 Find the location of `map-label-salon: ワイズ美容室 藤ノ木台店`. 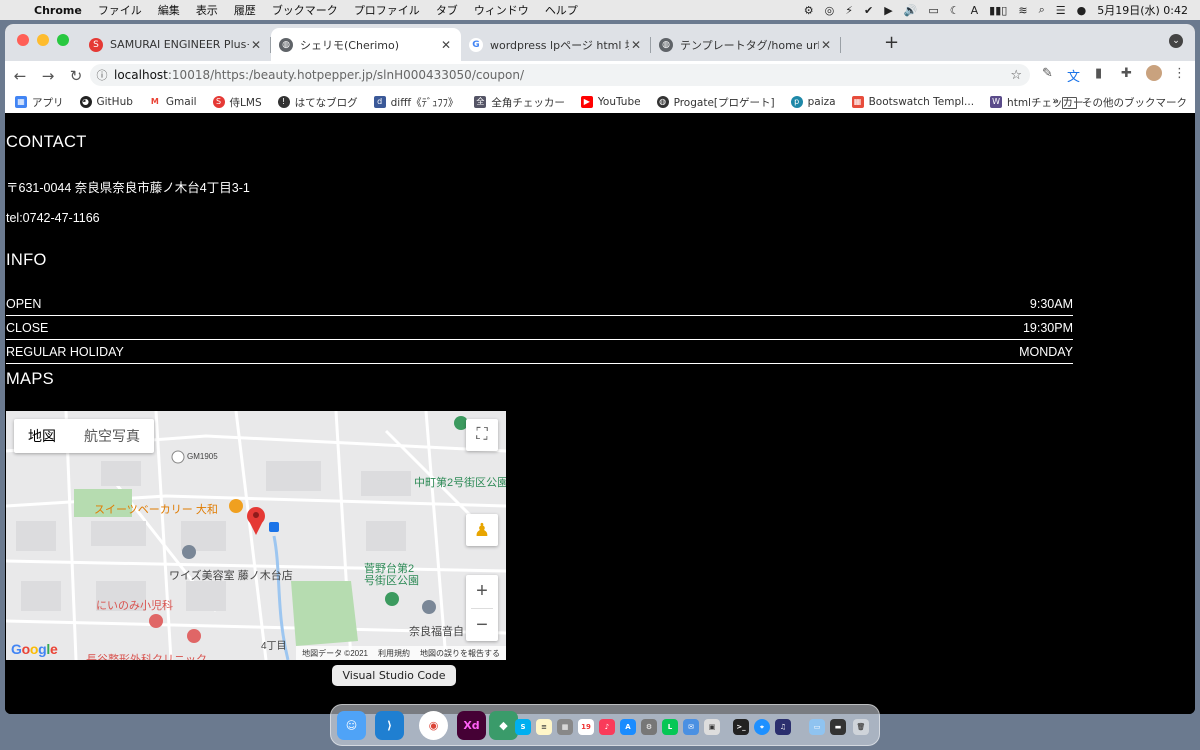

map-label-salon: ワイズ美容室 藤ノ木台店 is located at coordinates (231, 575).